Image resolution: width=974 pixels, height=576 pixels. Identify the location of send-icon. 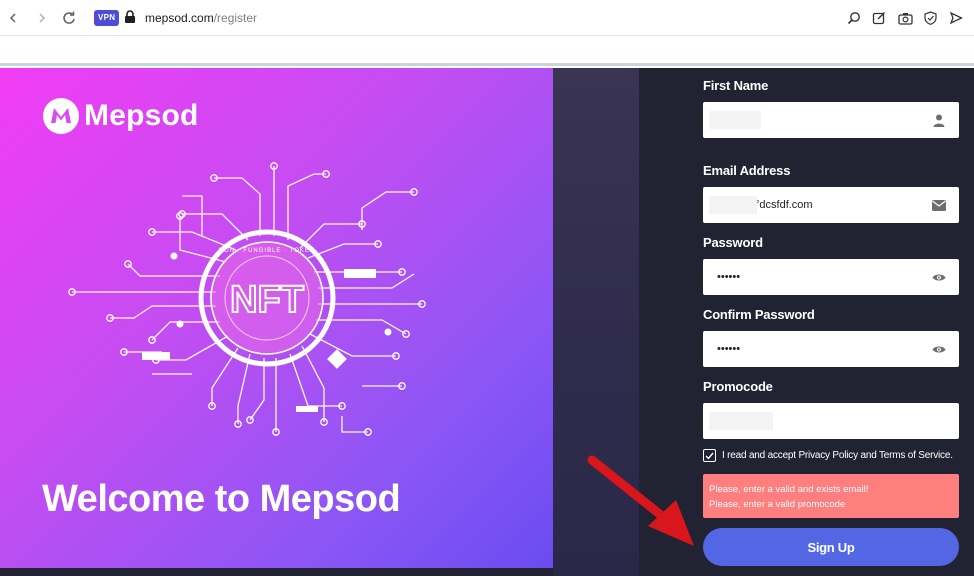
(956, 18).